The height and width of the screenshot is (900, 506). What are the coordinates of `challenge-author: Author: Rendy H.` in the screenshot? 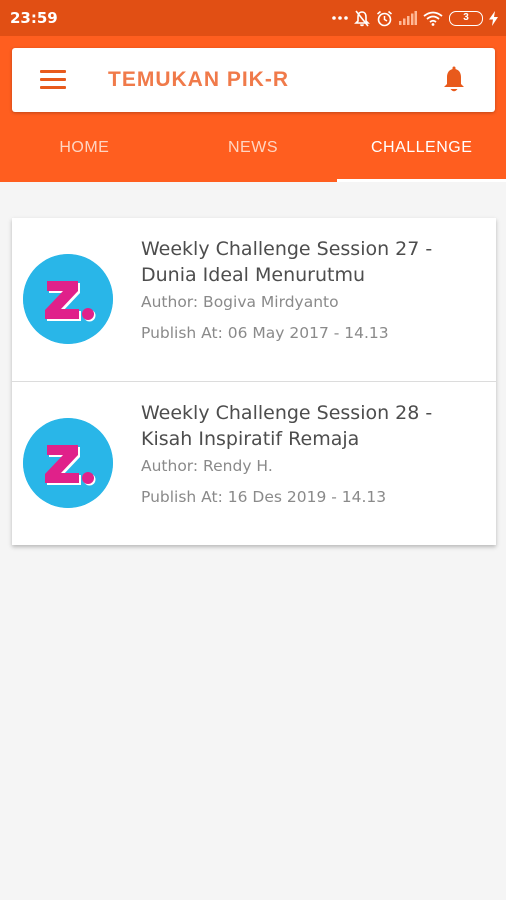 It's located at (207, 466).